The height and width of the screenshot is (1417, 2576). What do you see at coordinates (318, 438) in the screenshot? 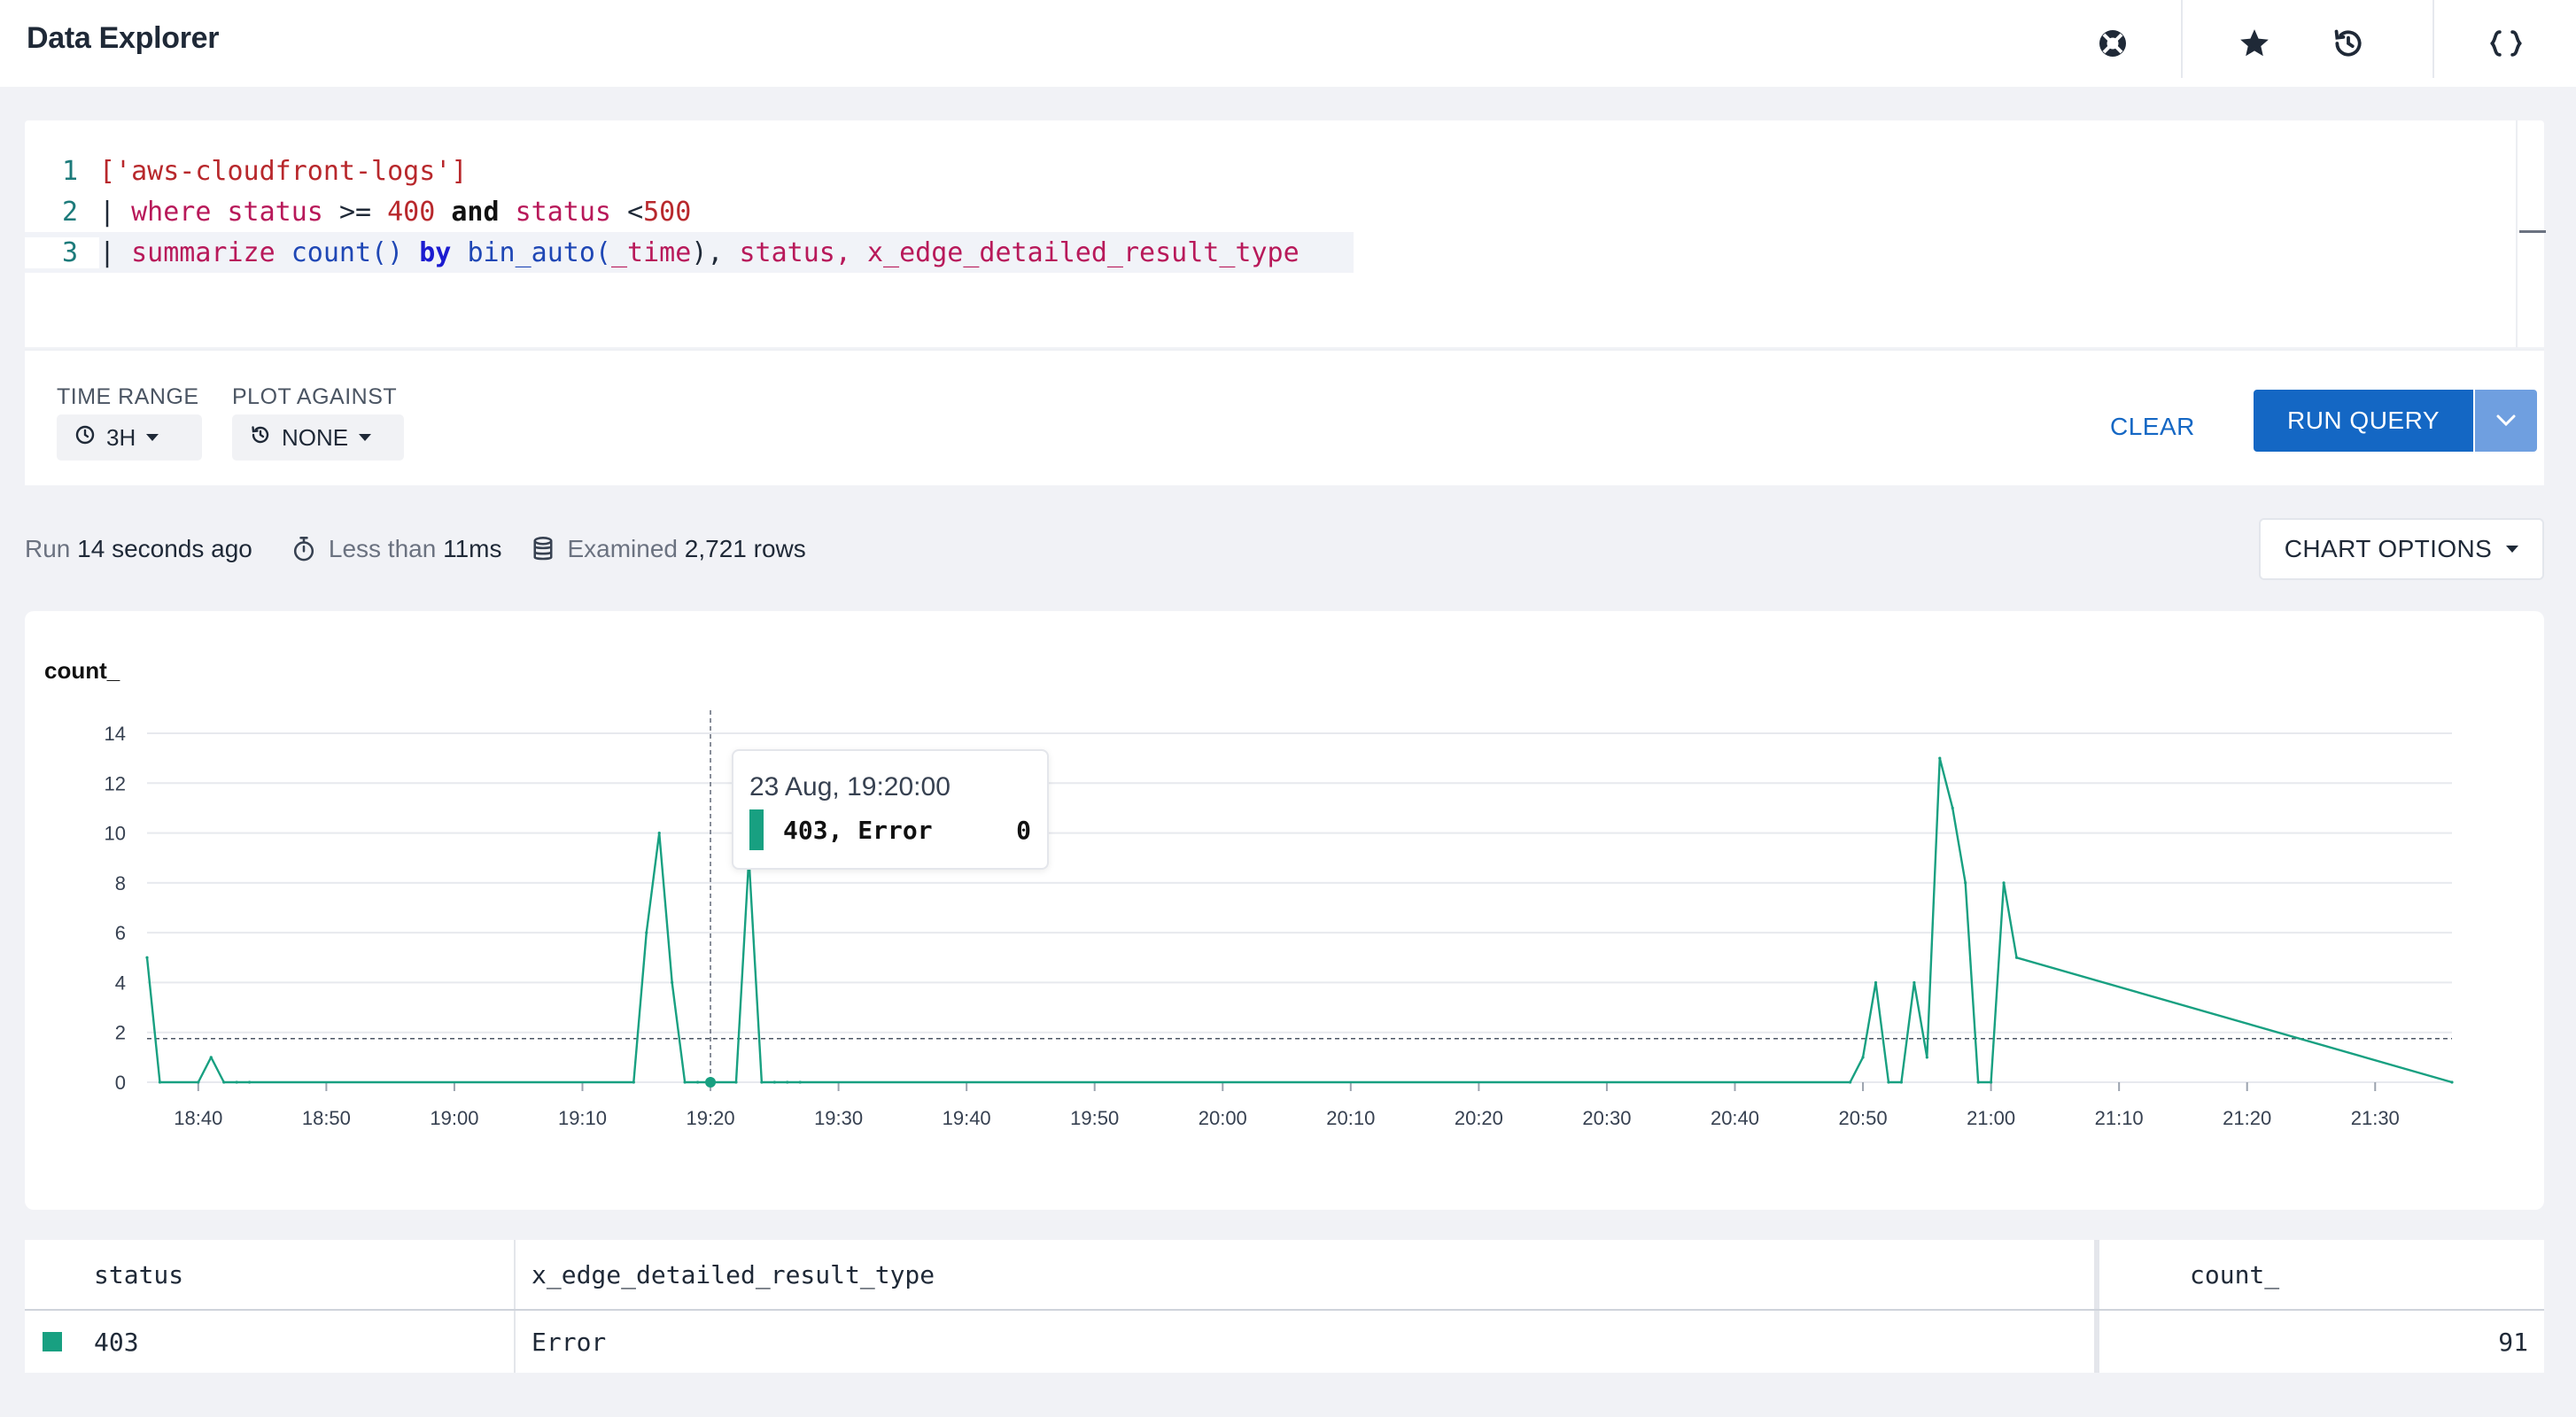
I see `plot-against-dropdown: NONE` at bounding box center [318, 438].